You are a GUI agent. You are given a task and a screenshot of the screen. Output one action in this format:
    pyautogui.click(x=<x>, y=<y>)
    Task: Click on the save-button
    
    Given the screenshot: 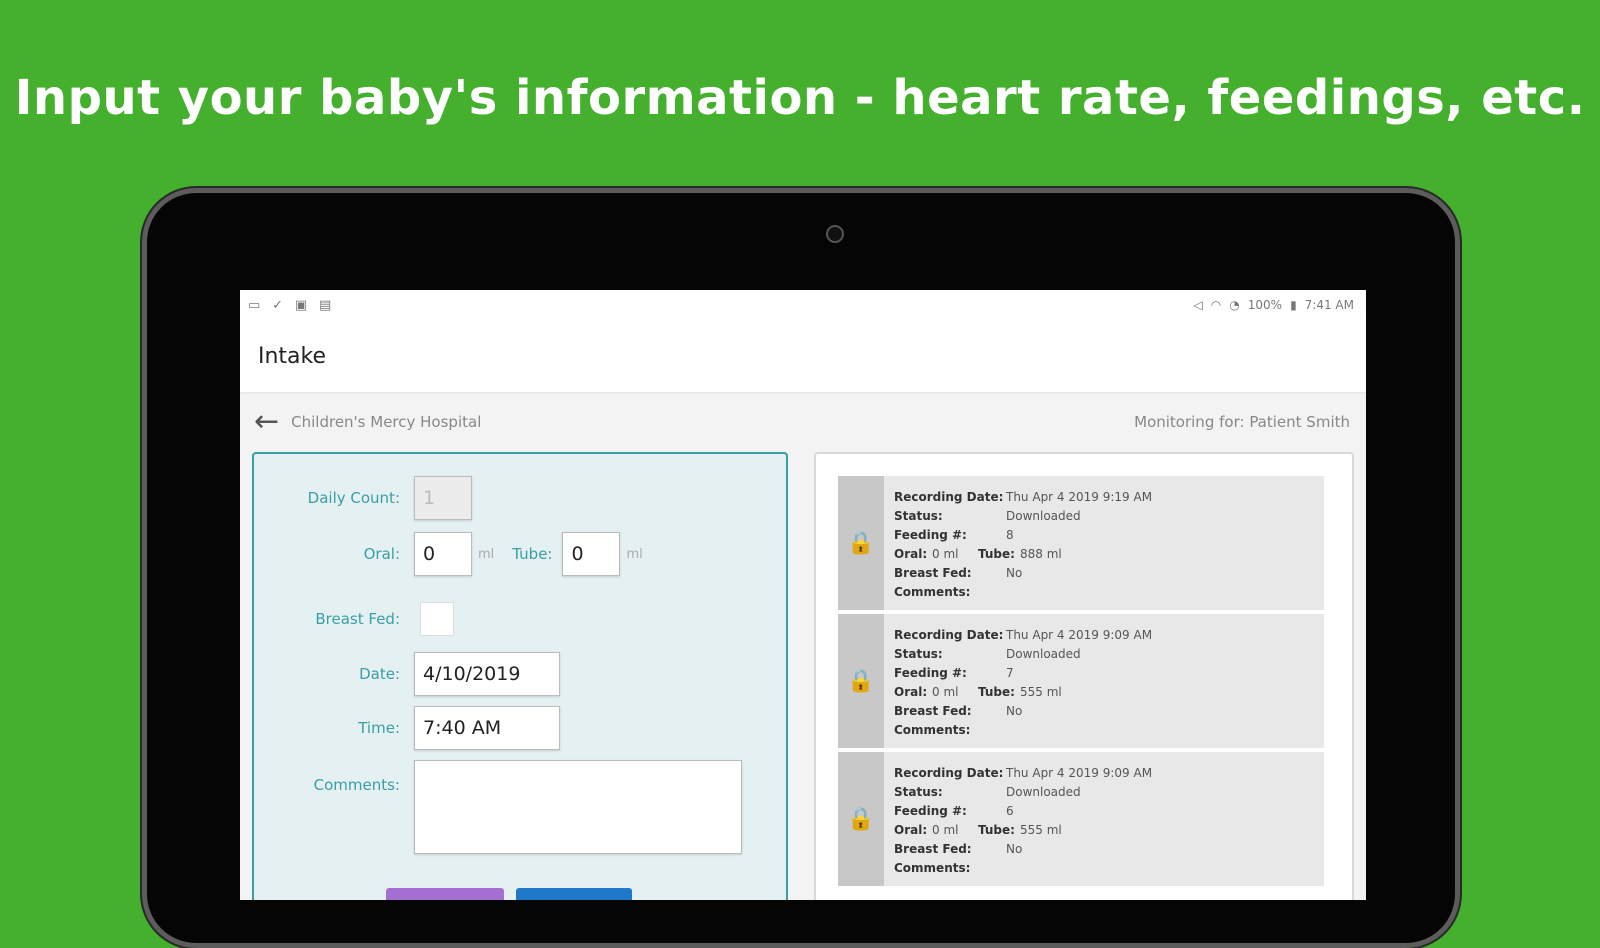 What is the action you would take?
    pyautogui.click(x=574, y=894)
    